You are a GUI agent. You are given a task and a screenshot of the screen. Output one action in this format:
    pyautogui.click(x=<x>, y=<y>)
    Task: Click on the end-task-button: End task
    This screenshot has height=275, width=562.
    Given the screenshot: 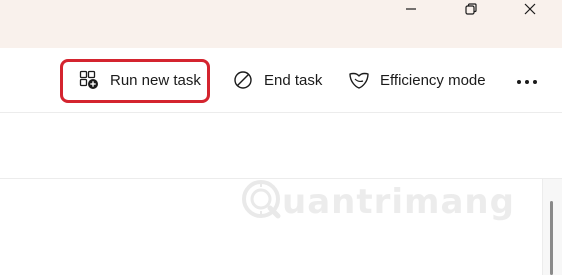 What is the action you would take?
    pyautogui.click(x=277, y=80)
    